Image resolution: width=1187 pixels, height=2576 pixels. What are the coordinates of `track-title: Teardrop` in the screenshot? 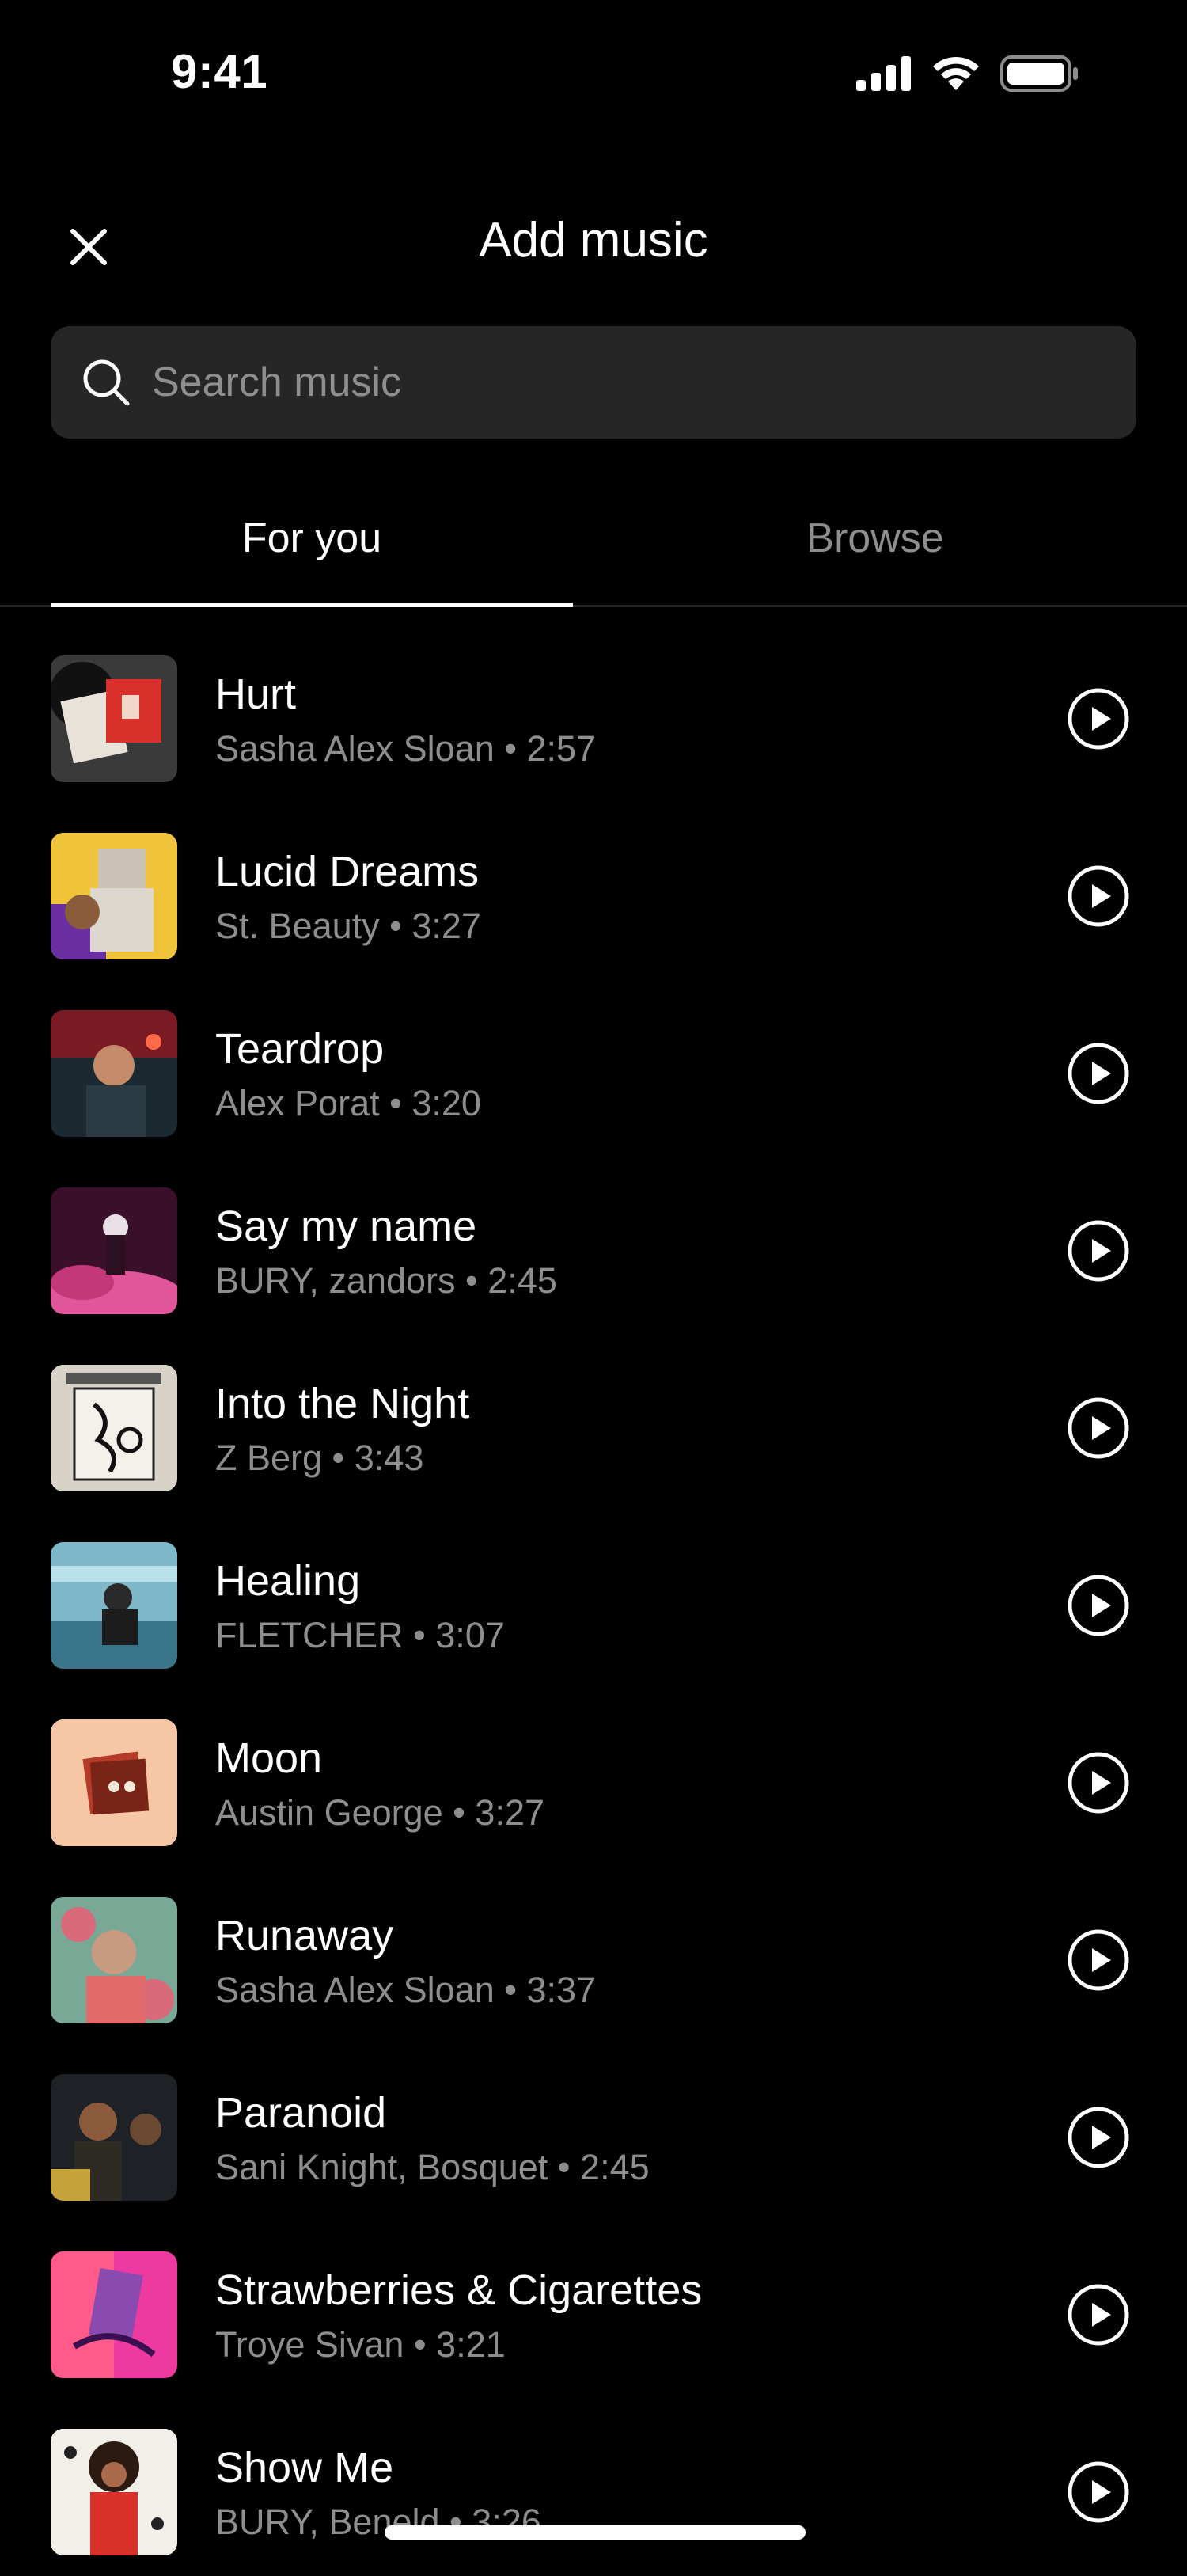 It's located at (300, 1049).